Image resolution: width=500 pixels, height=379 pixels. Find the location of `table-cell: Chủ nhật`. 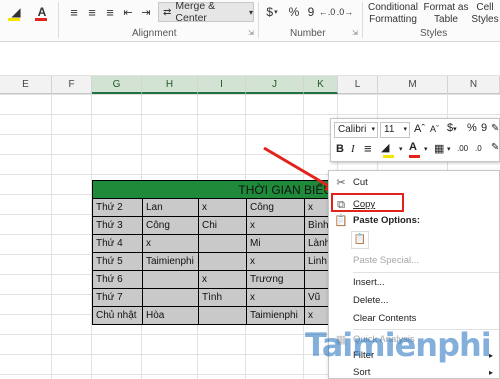

table-cell: Chủ nhật is located at coordinates (117, 315).